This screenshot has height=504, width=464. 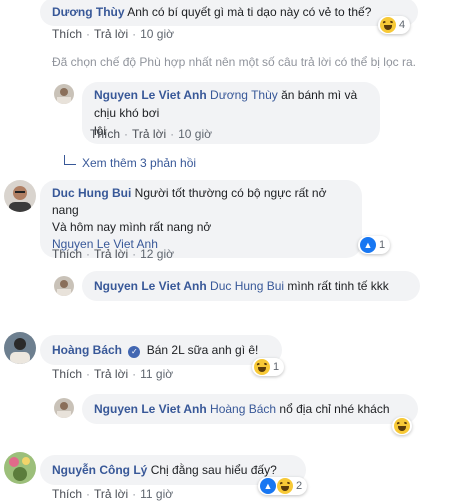 I want to click on comment-actions: Thích · Trả lời · 12 giờ, so click(x=113, y=254).